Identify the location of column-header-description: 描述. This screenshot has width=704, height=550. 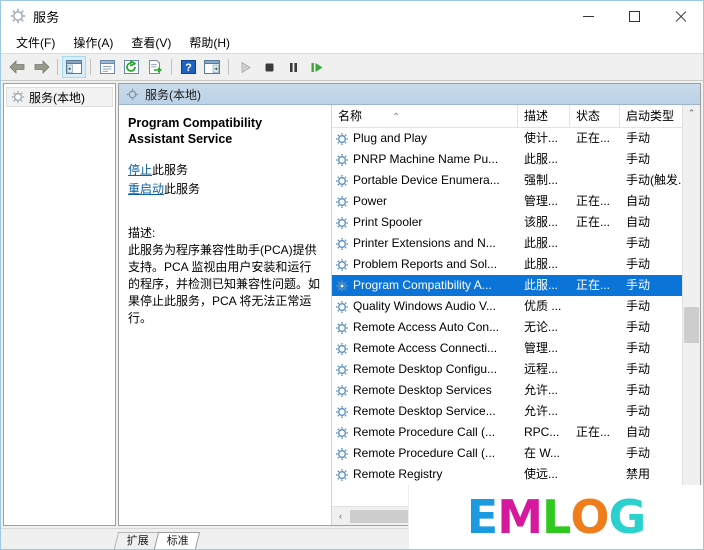
(544, 116).